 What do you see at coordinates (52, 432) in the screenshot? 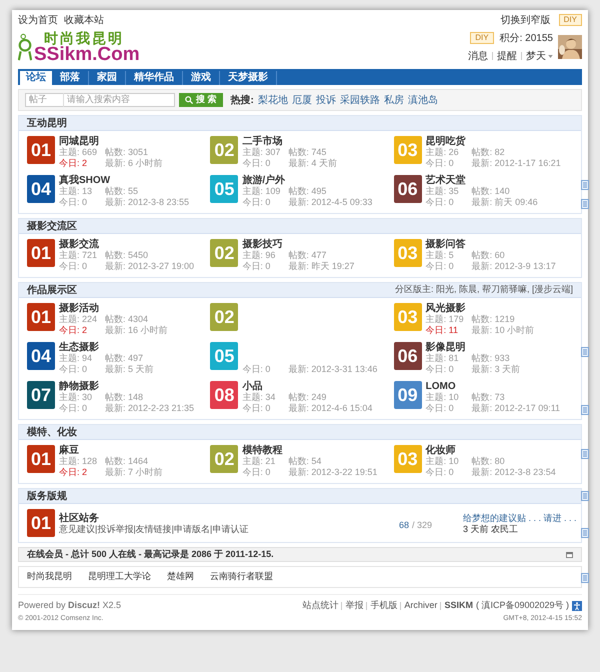
I see `section-title: 模特、化妆` at bounding box center [52, 432].